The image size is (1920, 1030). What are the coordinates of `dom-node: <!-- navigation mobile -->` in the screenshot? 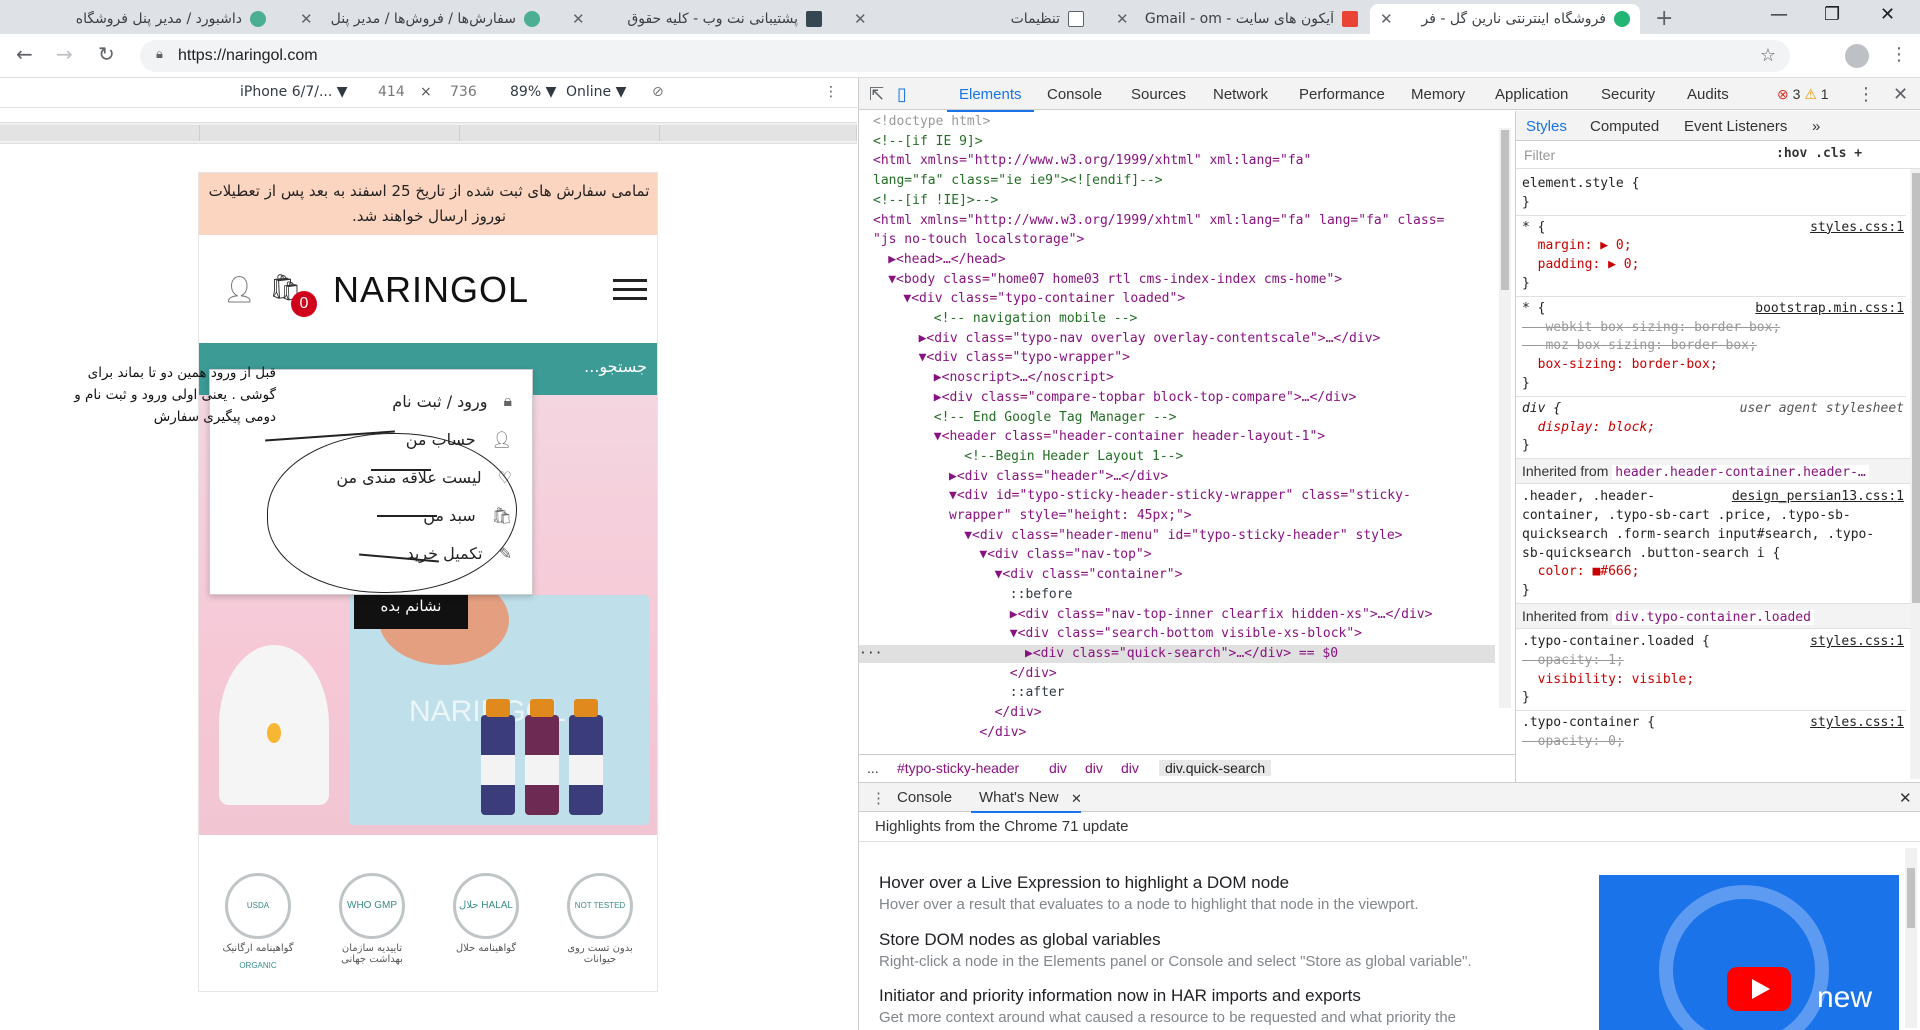 It's located at (1177, 319).